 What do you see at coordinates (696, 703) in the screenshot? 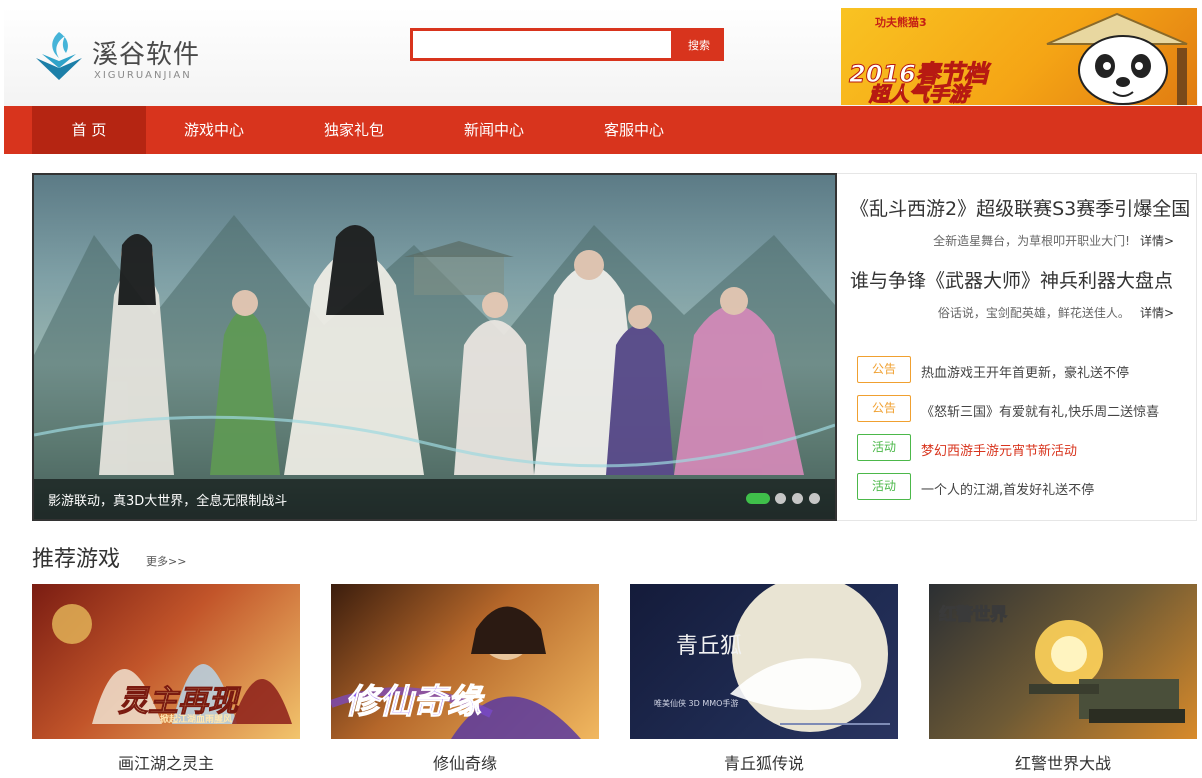
I see `game-logo-sub: 唯美仙侠 3D MMO手游` at bounding box center [696, 703].